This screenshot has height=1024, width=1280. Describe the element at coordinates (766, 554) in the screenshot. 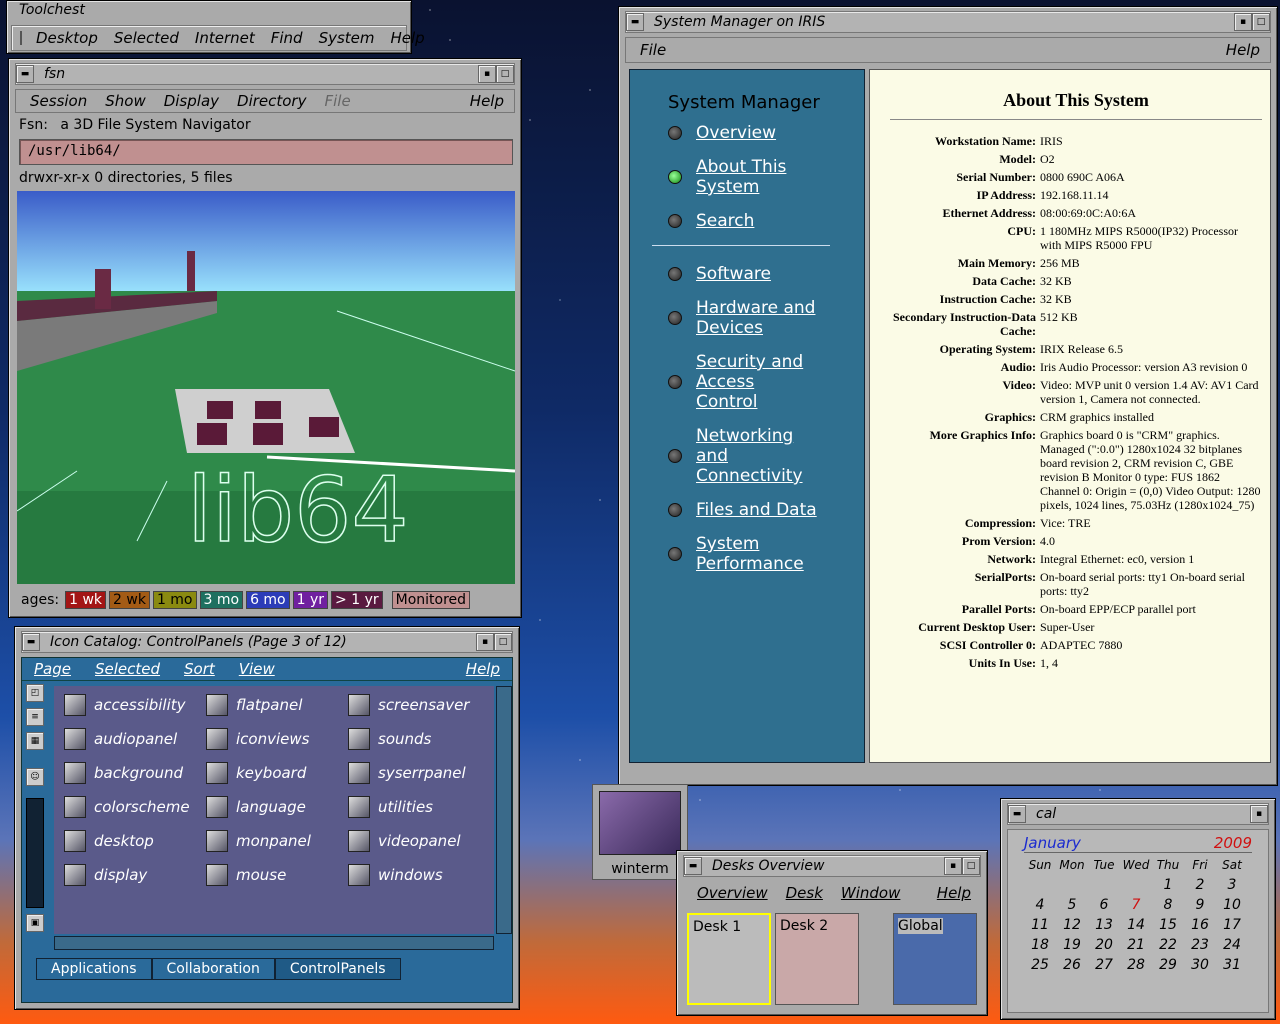

I see `nav-performance: System Performance` at that location.